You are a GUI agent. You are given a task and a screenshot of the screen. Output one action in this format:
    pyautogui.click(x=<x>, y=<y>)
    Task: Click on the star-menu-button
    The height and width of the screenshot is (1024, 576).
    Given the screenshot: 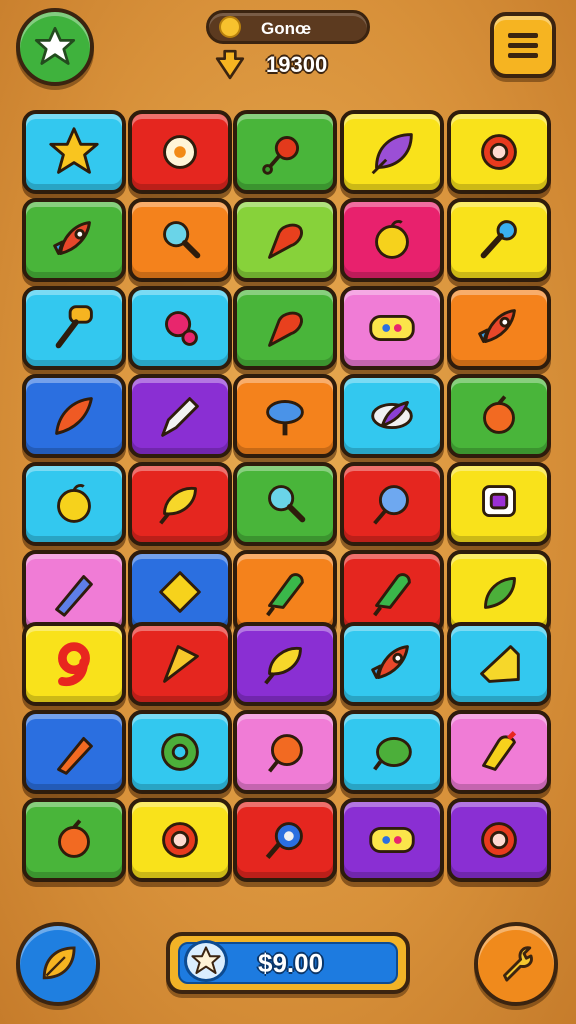 What is the action you would take?
    pyautogui.click(x=55, y=47)
    